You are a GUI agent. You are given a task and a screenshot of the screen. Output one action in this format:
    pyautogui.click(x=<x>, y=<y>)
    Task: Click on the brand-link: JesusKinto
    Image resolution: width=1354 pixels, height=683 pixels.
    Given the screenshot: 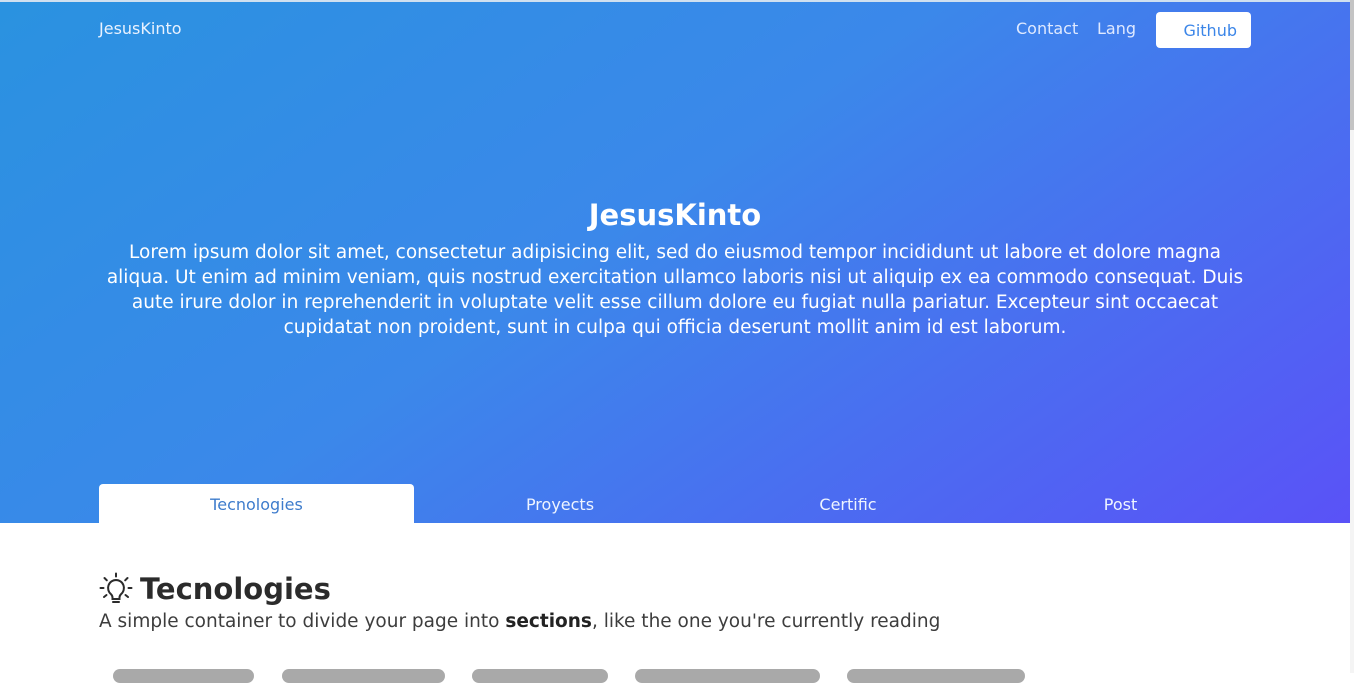 What is the action you would take?
    pyautogui.click(x=140, y=28)
    